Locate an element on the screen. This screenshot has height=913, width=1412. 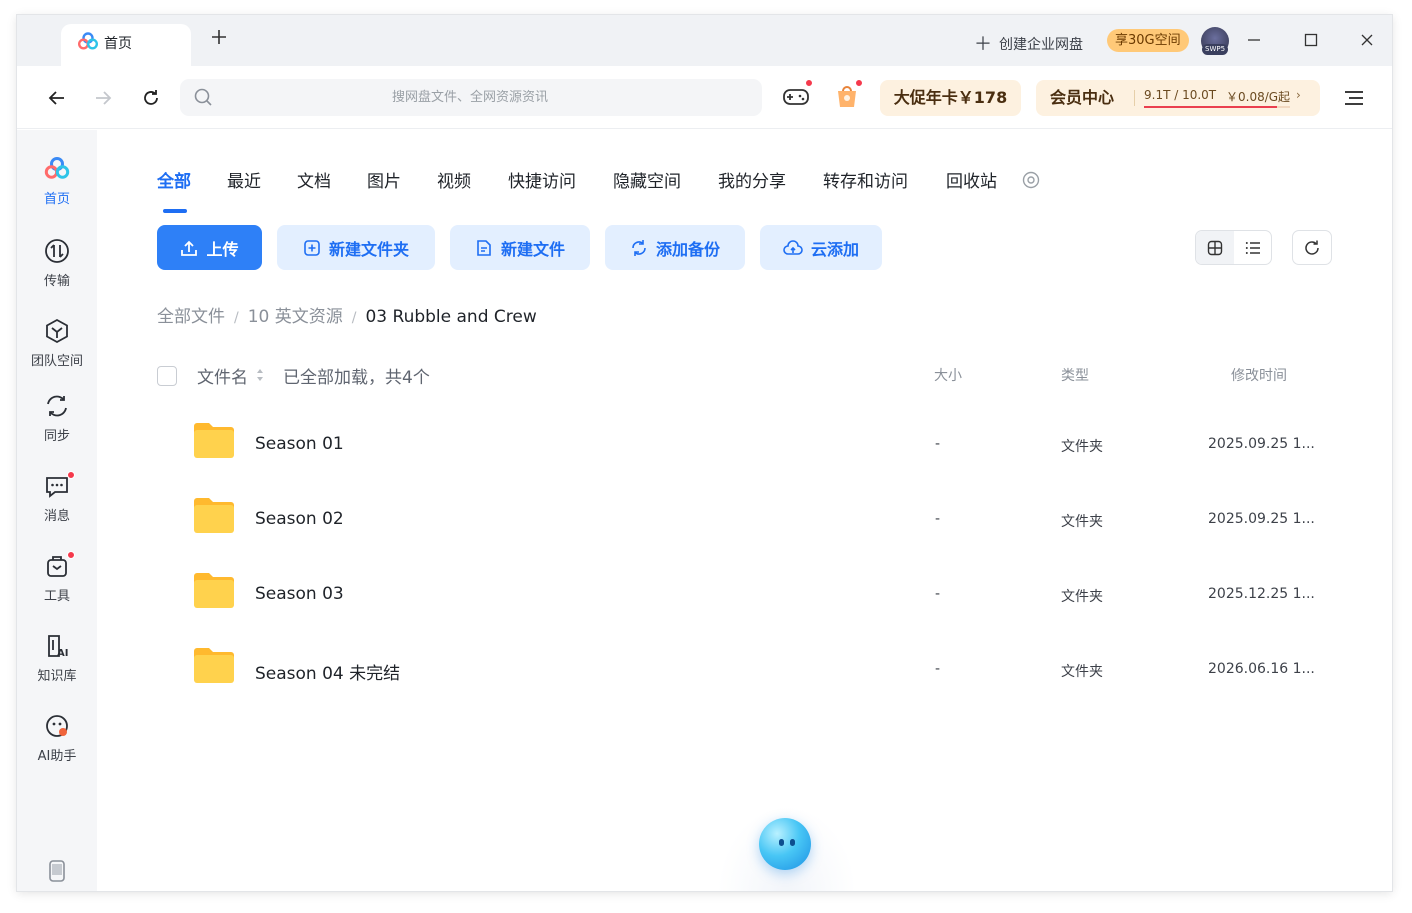
column-header-modified: 修改时间 is located at coordinates (1259, 375).